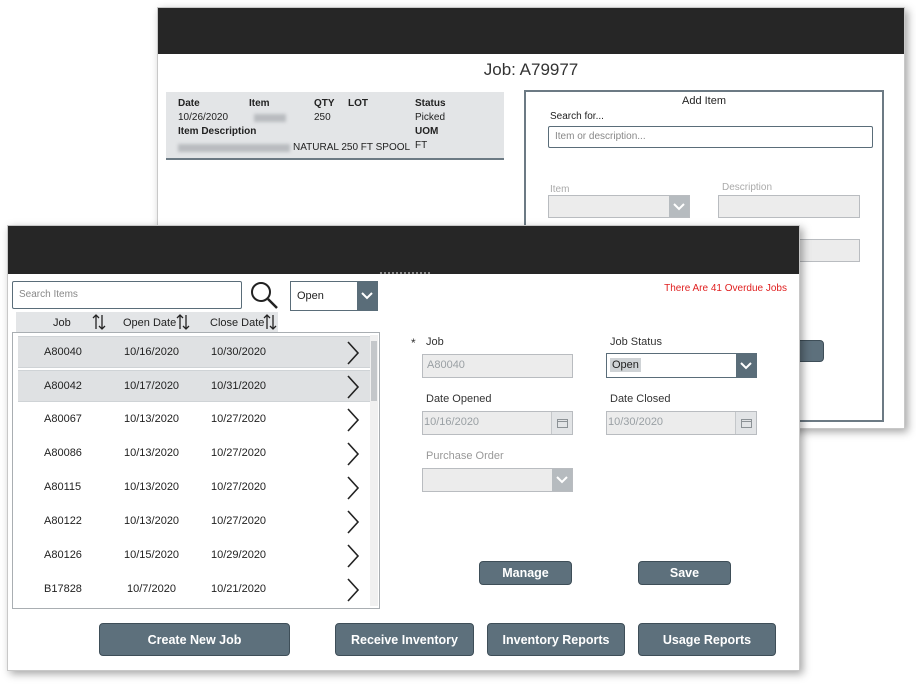 This screenshot has height=689, width=916. I want to click on overdue-jobs-text: There Are 41 Overdue Jobs, so click(725, 288).